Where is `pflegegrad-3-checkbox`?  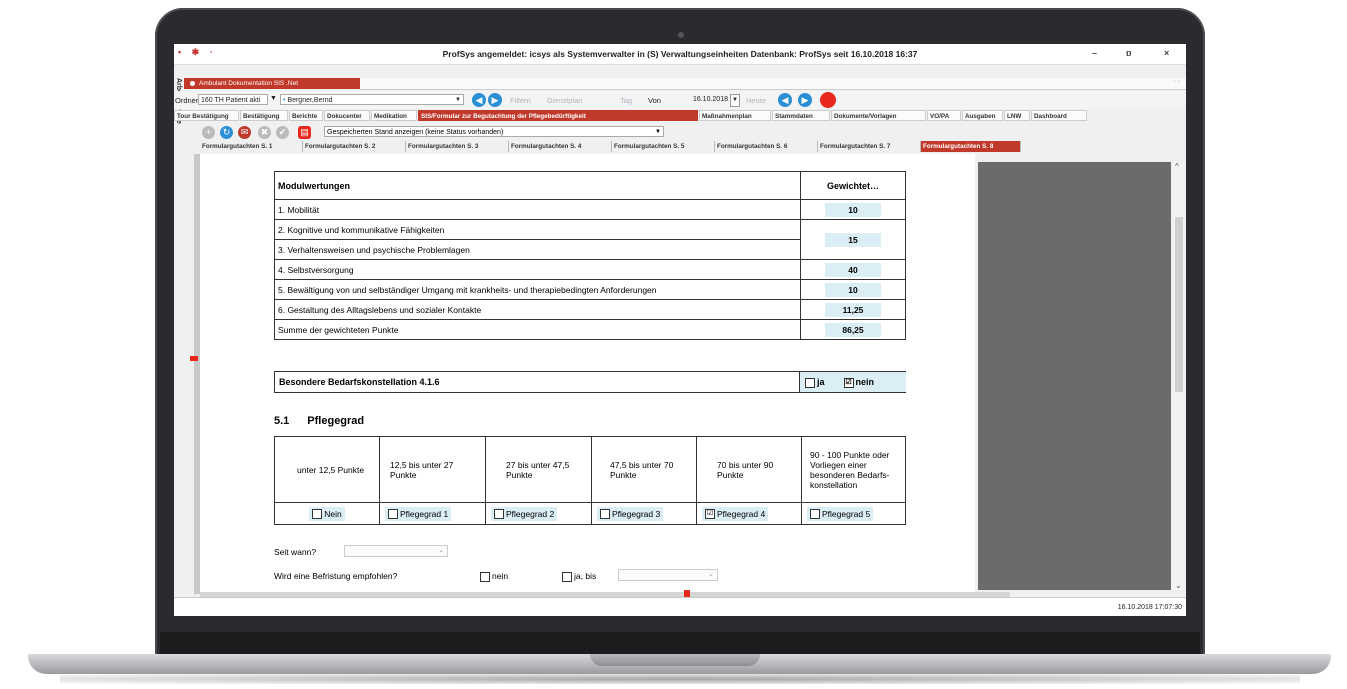
pflegegrad-3-checkbox is located at coordinates (605, 514).